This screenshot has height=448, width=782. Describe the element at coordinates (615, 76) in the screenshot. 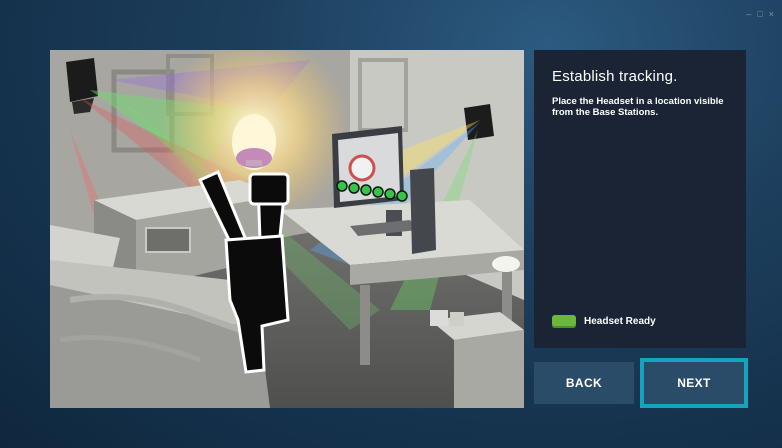

I see `panel-title: Establish tracking.` at that location.